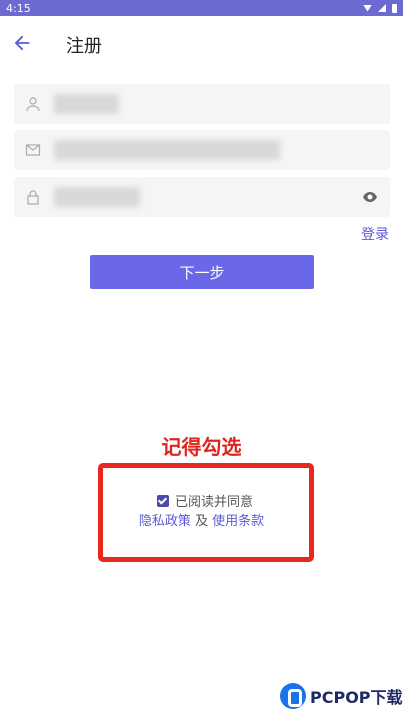 The height and width of the screenshot is (720, 403). I want to click on password-field: ████████, so click(202, 197).